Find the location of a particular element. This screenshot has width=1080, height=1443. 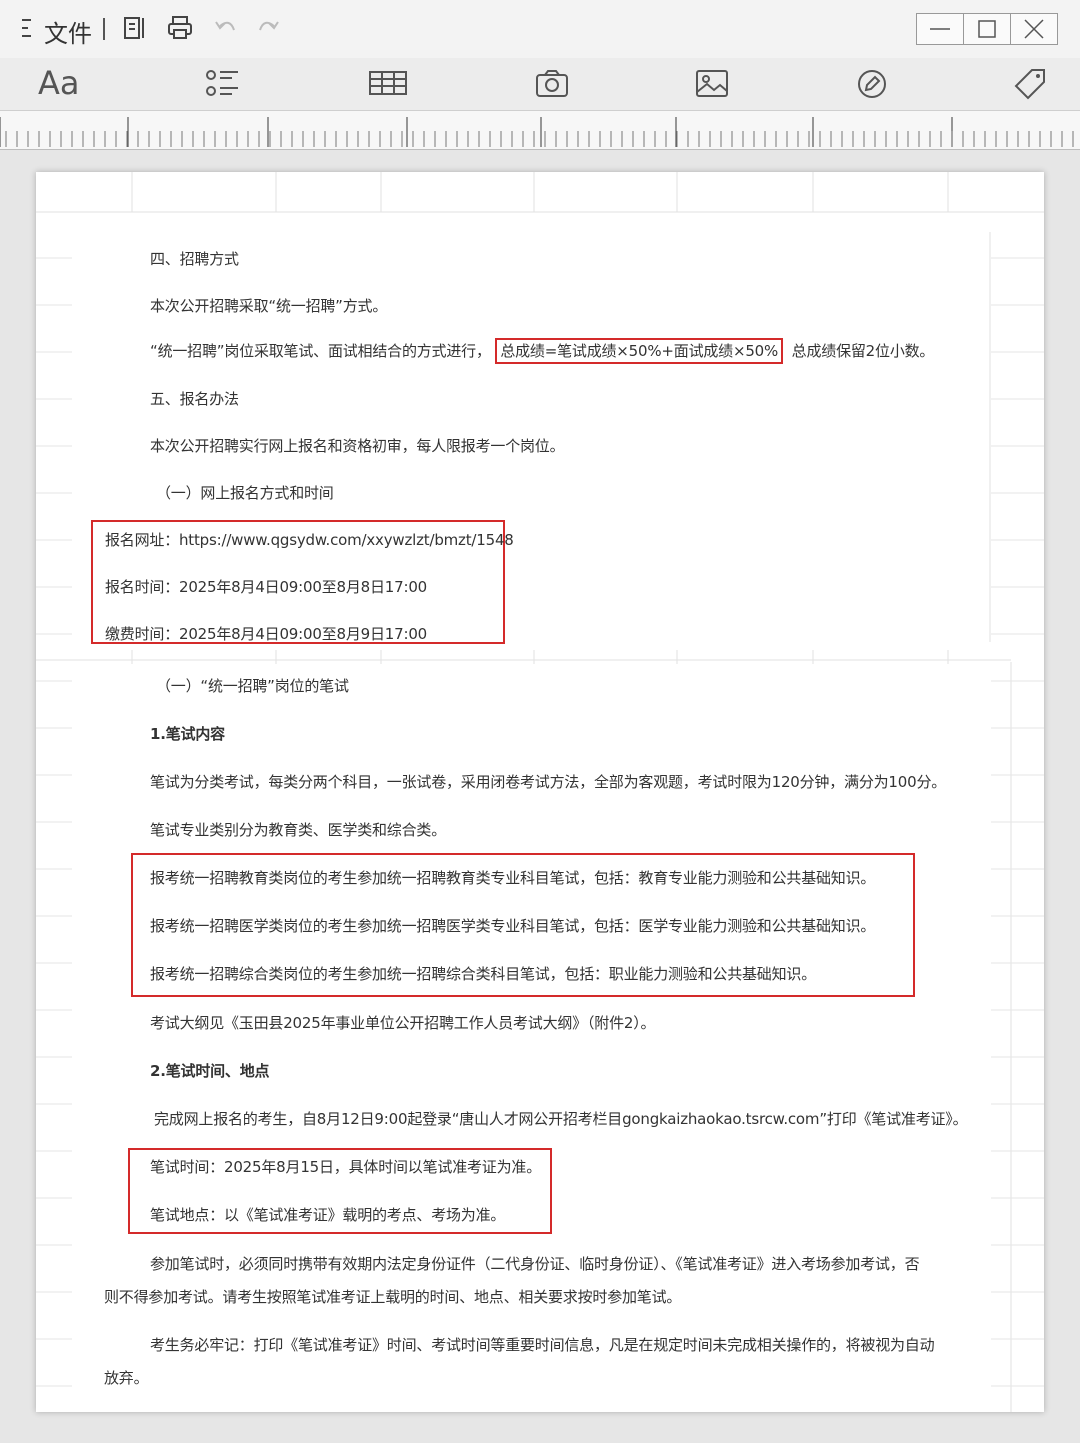

section-heading: 五、报名办法 is located at coordinates (194, 399).